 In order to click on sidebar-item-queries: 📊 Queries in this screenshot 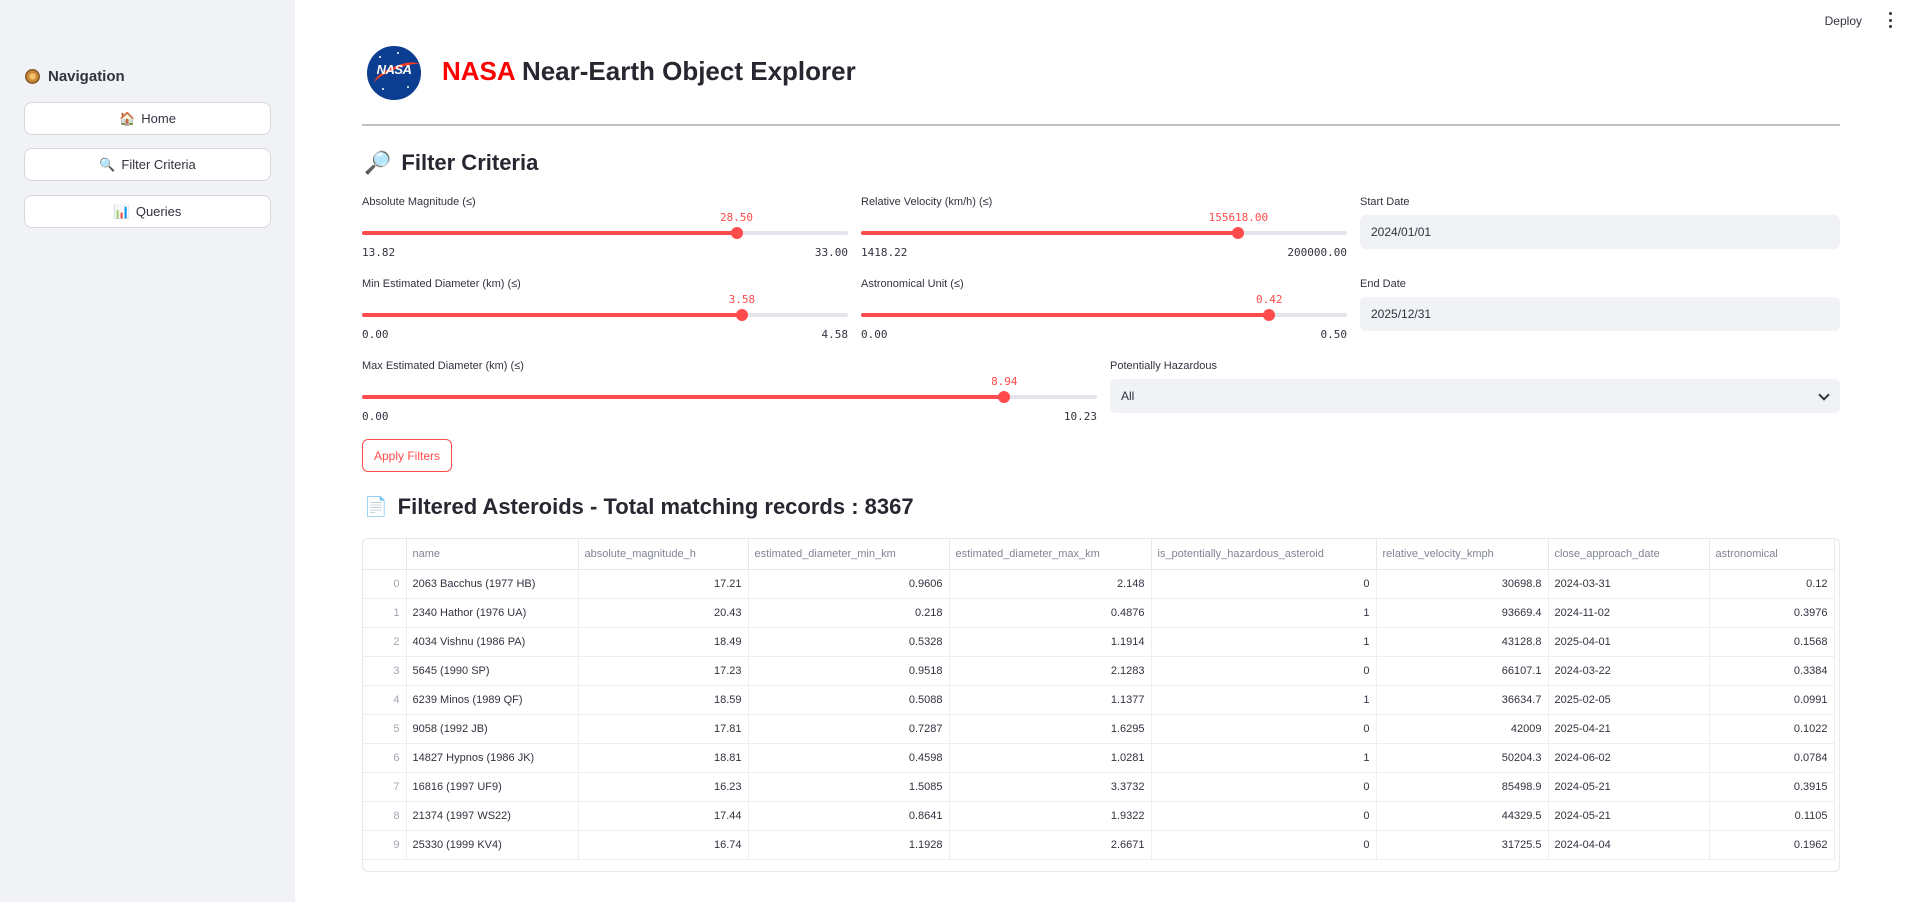, I will do `click(147, 211)`.